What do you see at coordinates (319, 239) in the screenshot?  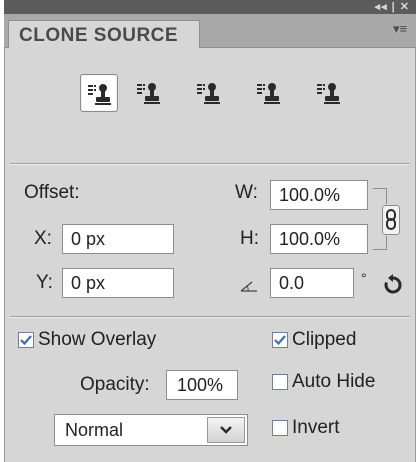 I see `height-field: 100.0%` at bounding box center [319, 239].